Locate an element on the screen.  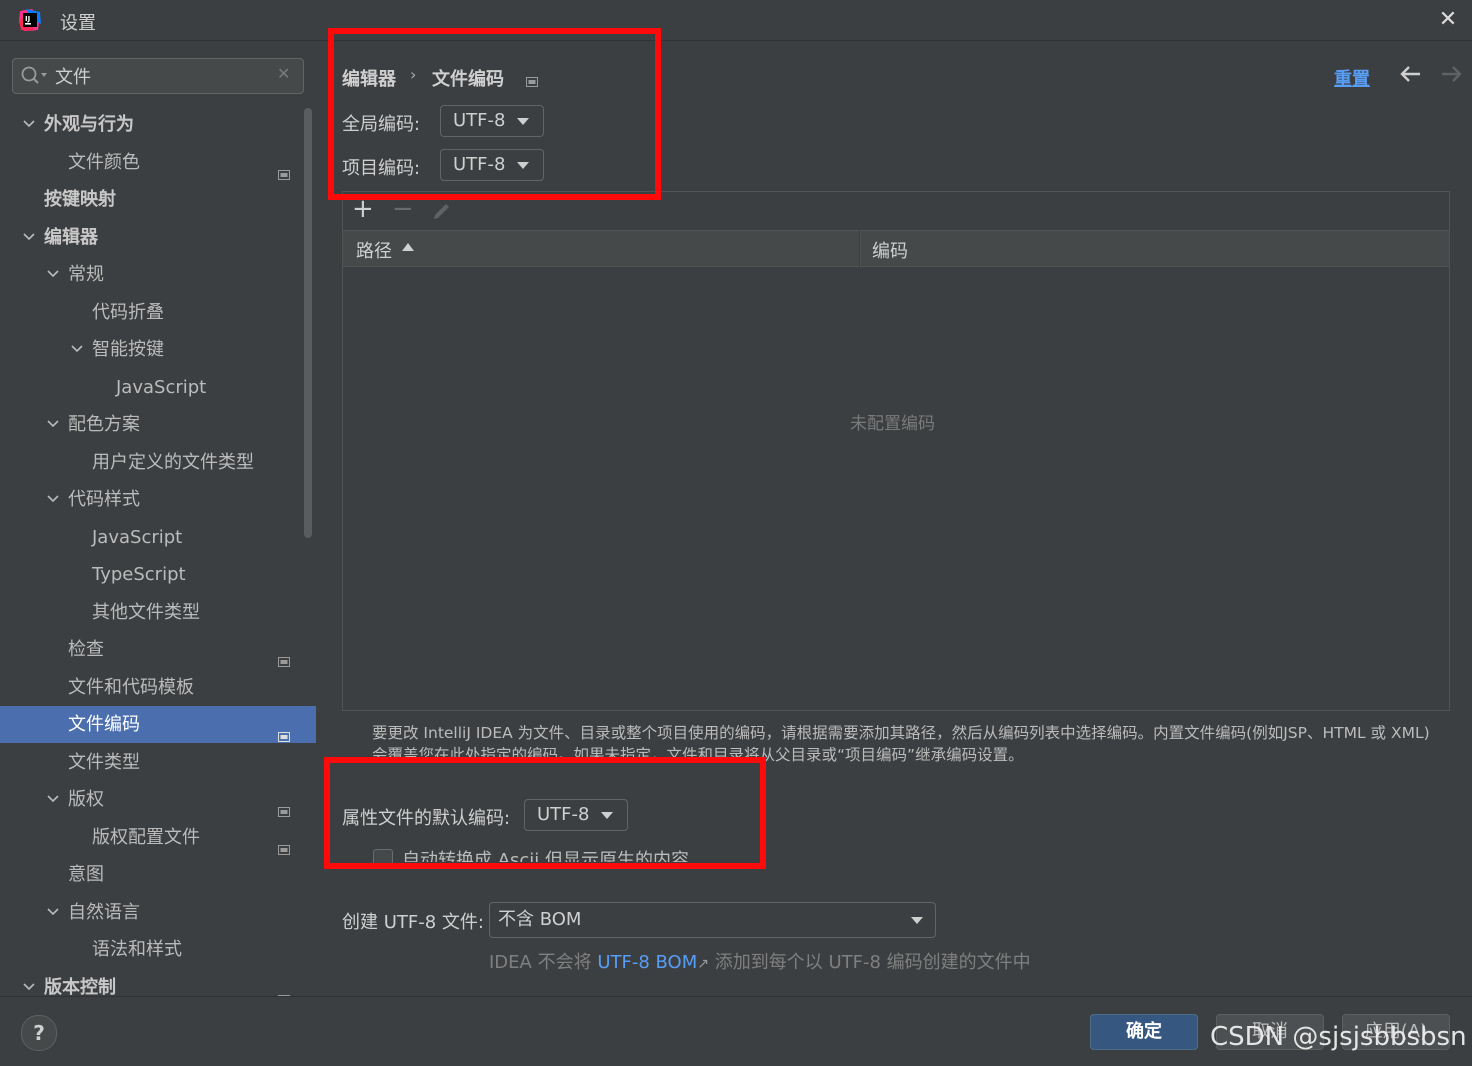
sidebar-item: 文件颜色 is located at coordinates (158, 162).